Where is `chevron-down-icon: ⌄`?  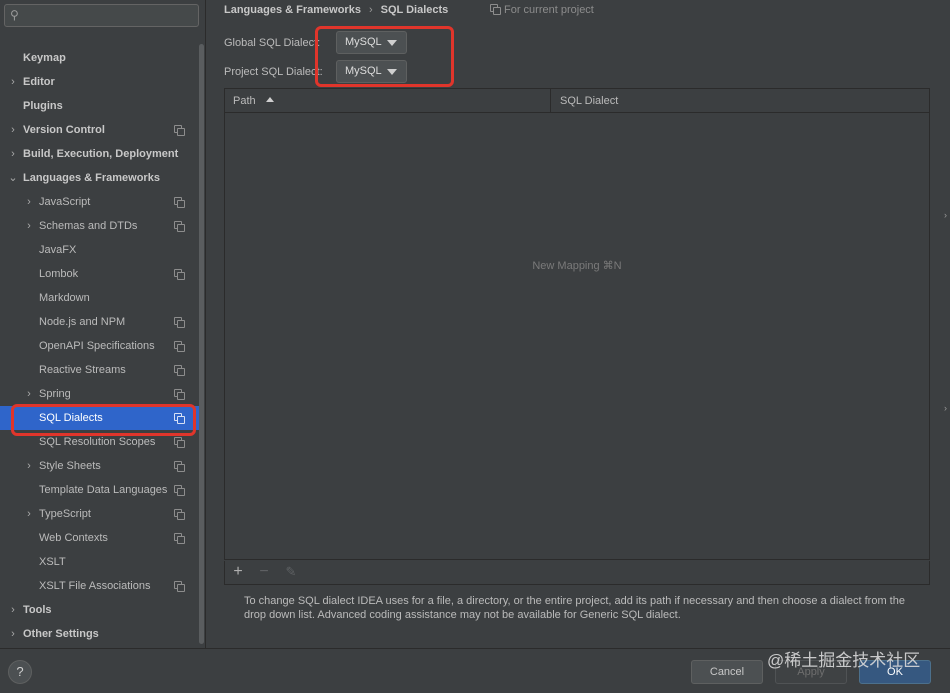 chevron-down-icon: ⌄ is located at coordinates (13, 178).